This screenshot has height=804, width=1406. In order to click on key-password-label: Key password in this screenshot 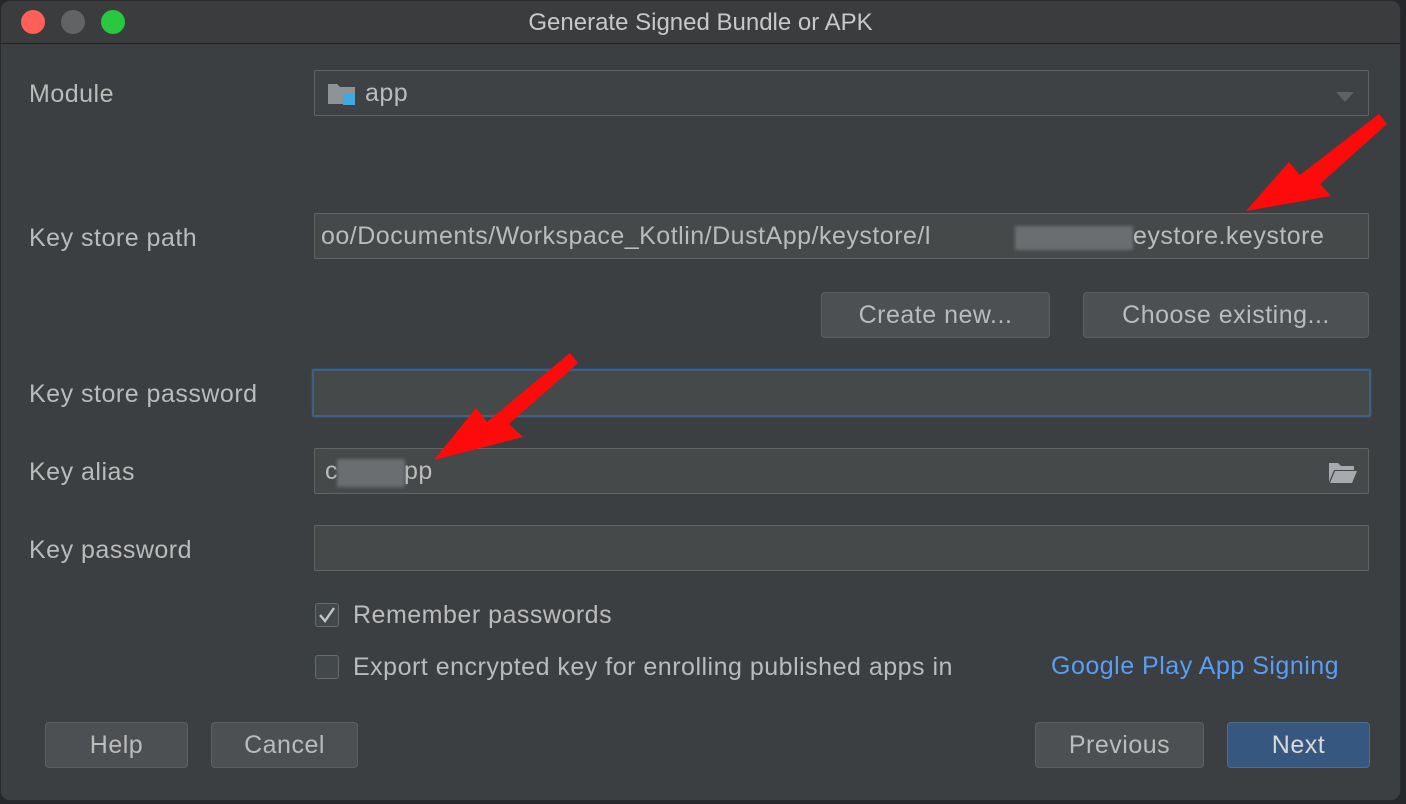, I will do `click(111, 550)`.